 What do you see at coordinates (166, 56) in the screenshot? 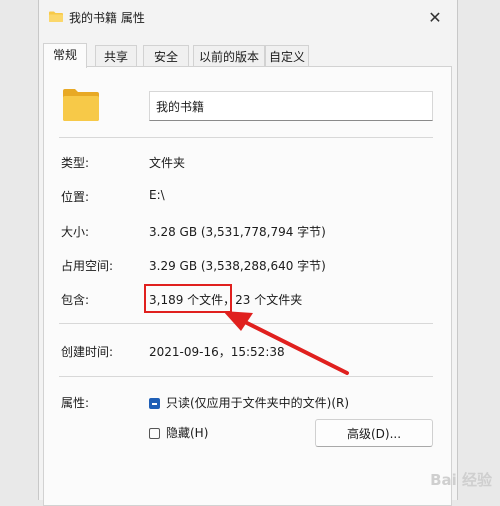
I see `tab-security: 安全` at bounding box center [166, 56].